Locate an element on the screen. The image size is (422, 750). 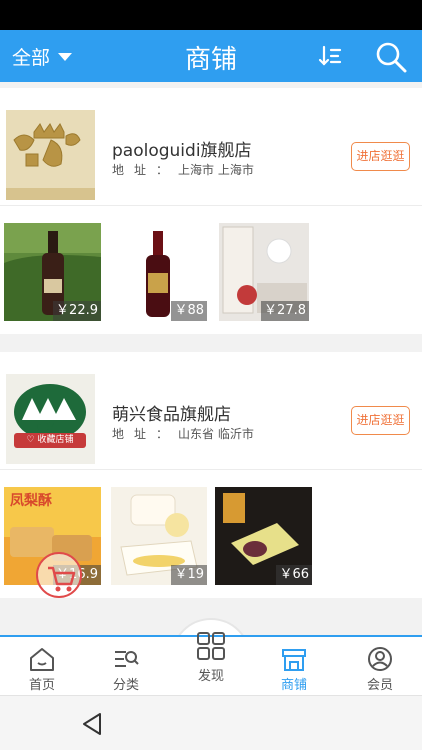
tab-home: 首页 is located at coordinates (42, 666).